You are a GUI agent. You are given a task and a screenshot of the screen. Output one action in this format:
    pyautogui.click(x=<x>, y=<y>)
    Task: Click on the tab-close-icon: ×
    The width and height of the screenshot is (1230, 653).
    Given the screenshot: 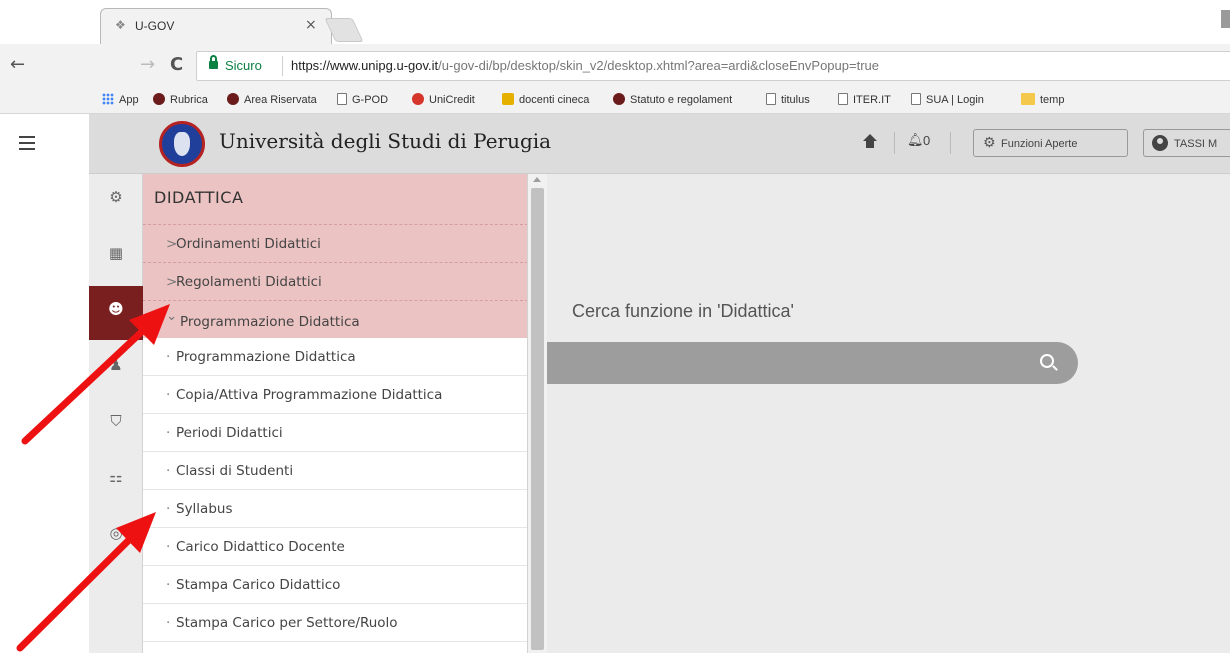 What is the action you would take?
    pyautogui.click(x=311, y=25)
    